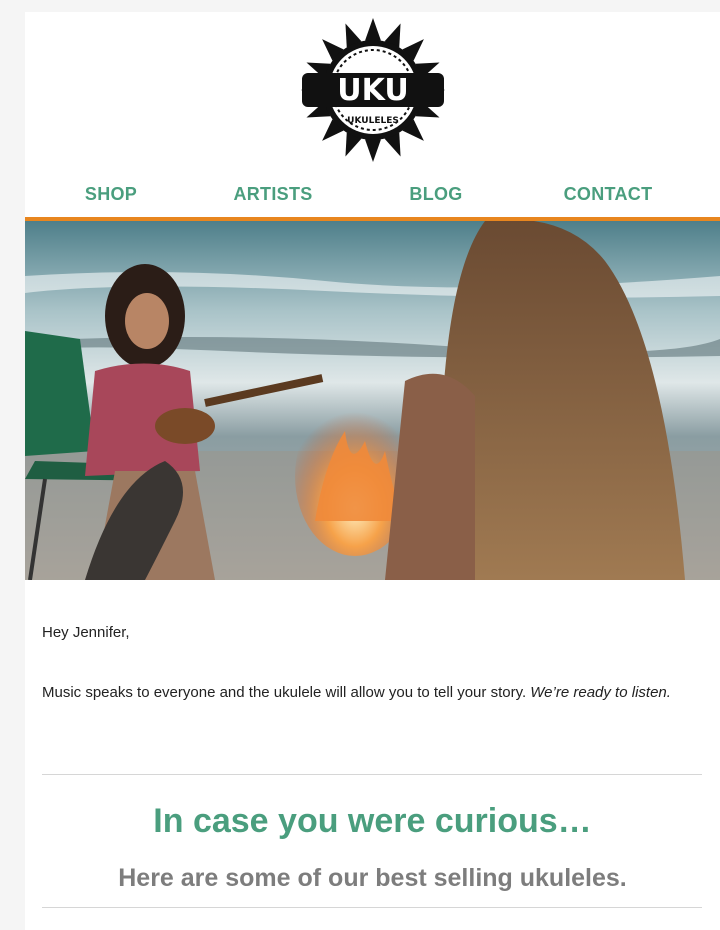 Image resolution: width=720 pixels, height=930 pixels. Describe the element at coordinates (608, 200) in the screenshot. I see `nav-contact: CONTACT` at that location.